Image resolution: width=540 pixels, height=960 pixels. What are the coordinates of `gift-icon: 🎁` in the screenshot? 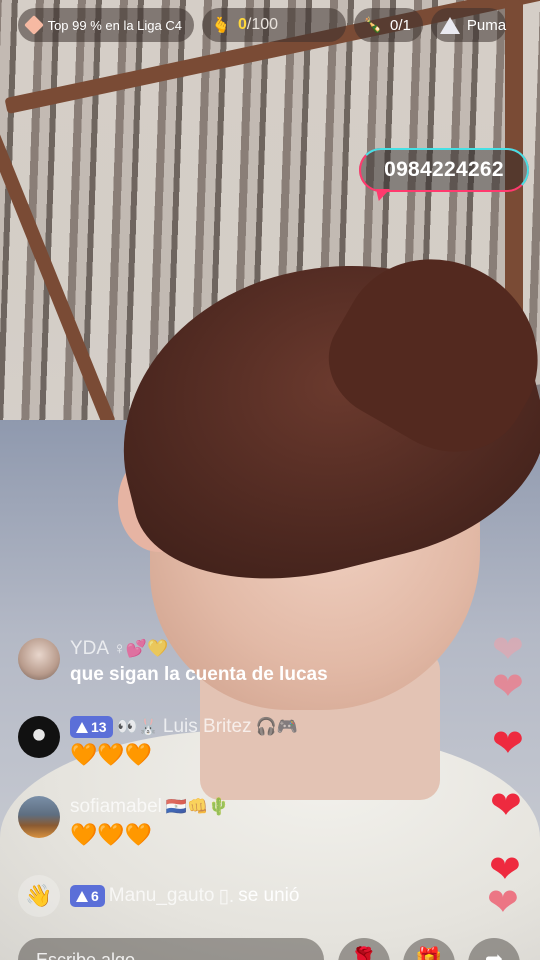 It's located at (429, 949).